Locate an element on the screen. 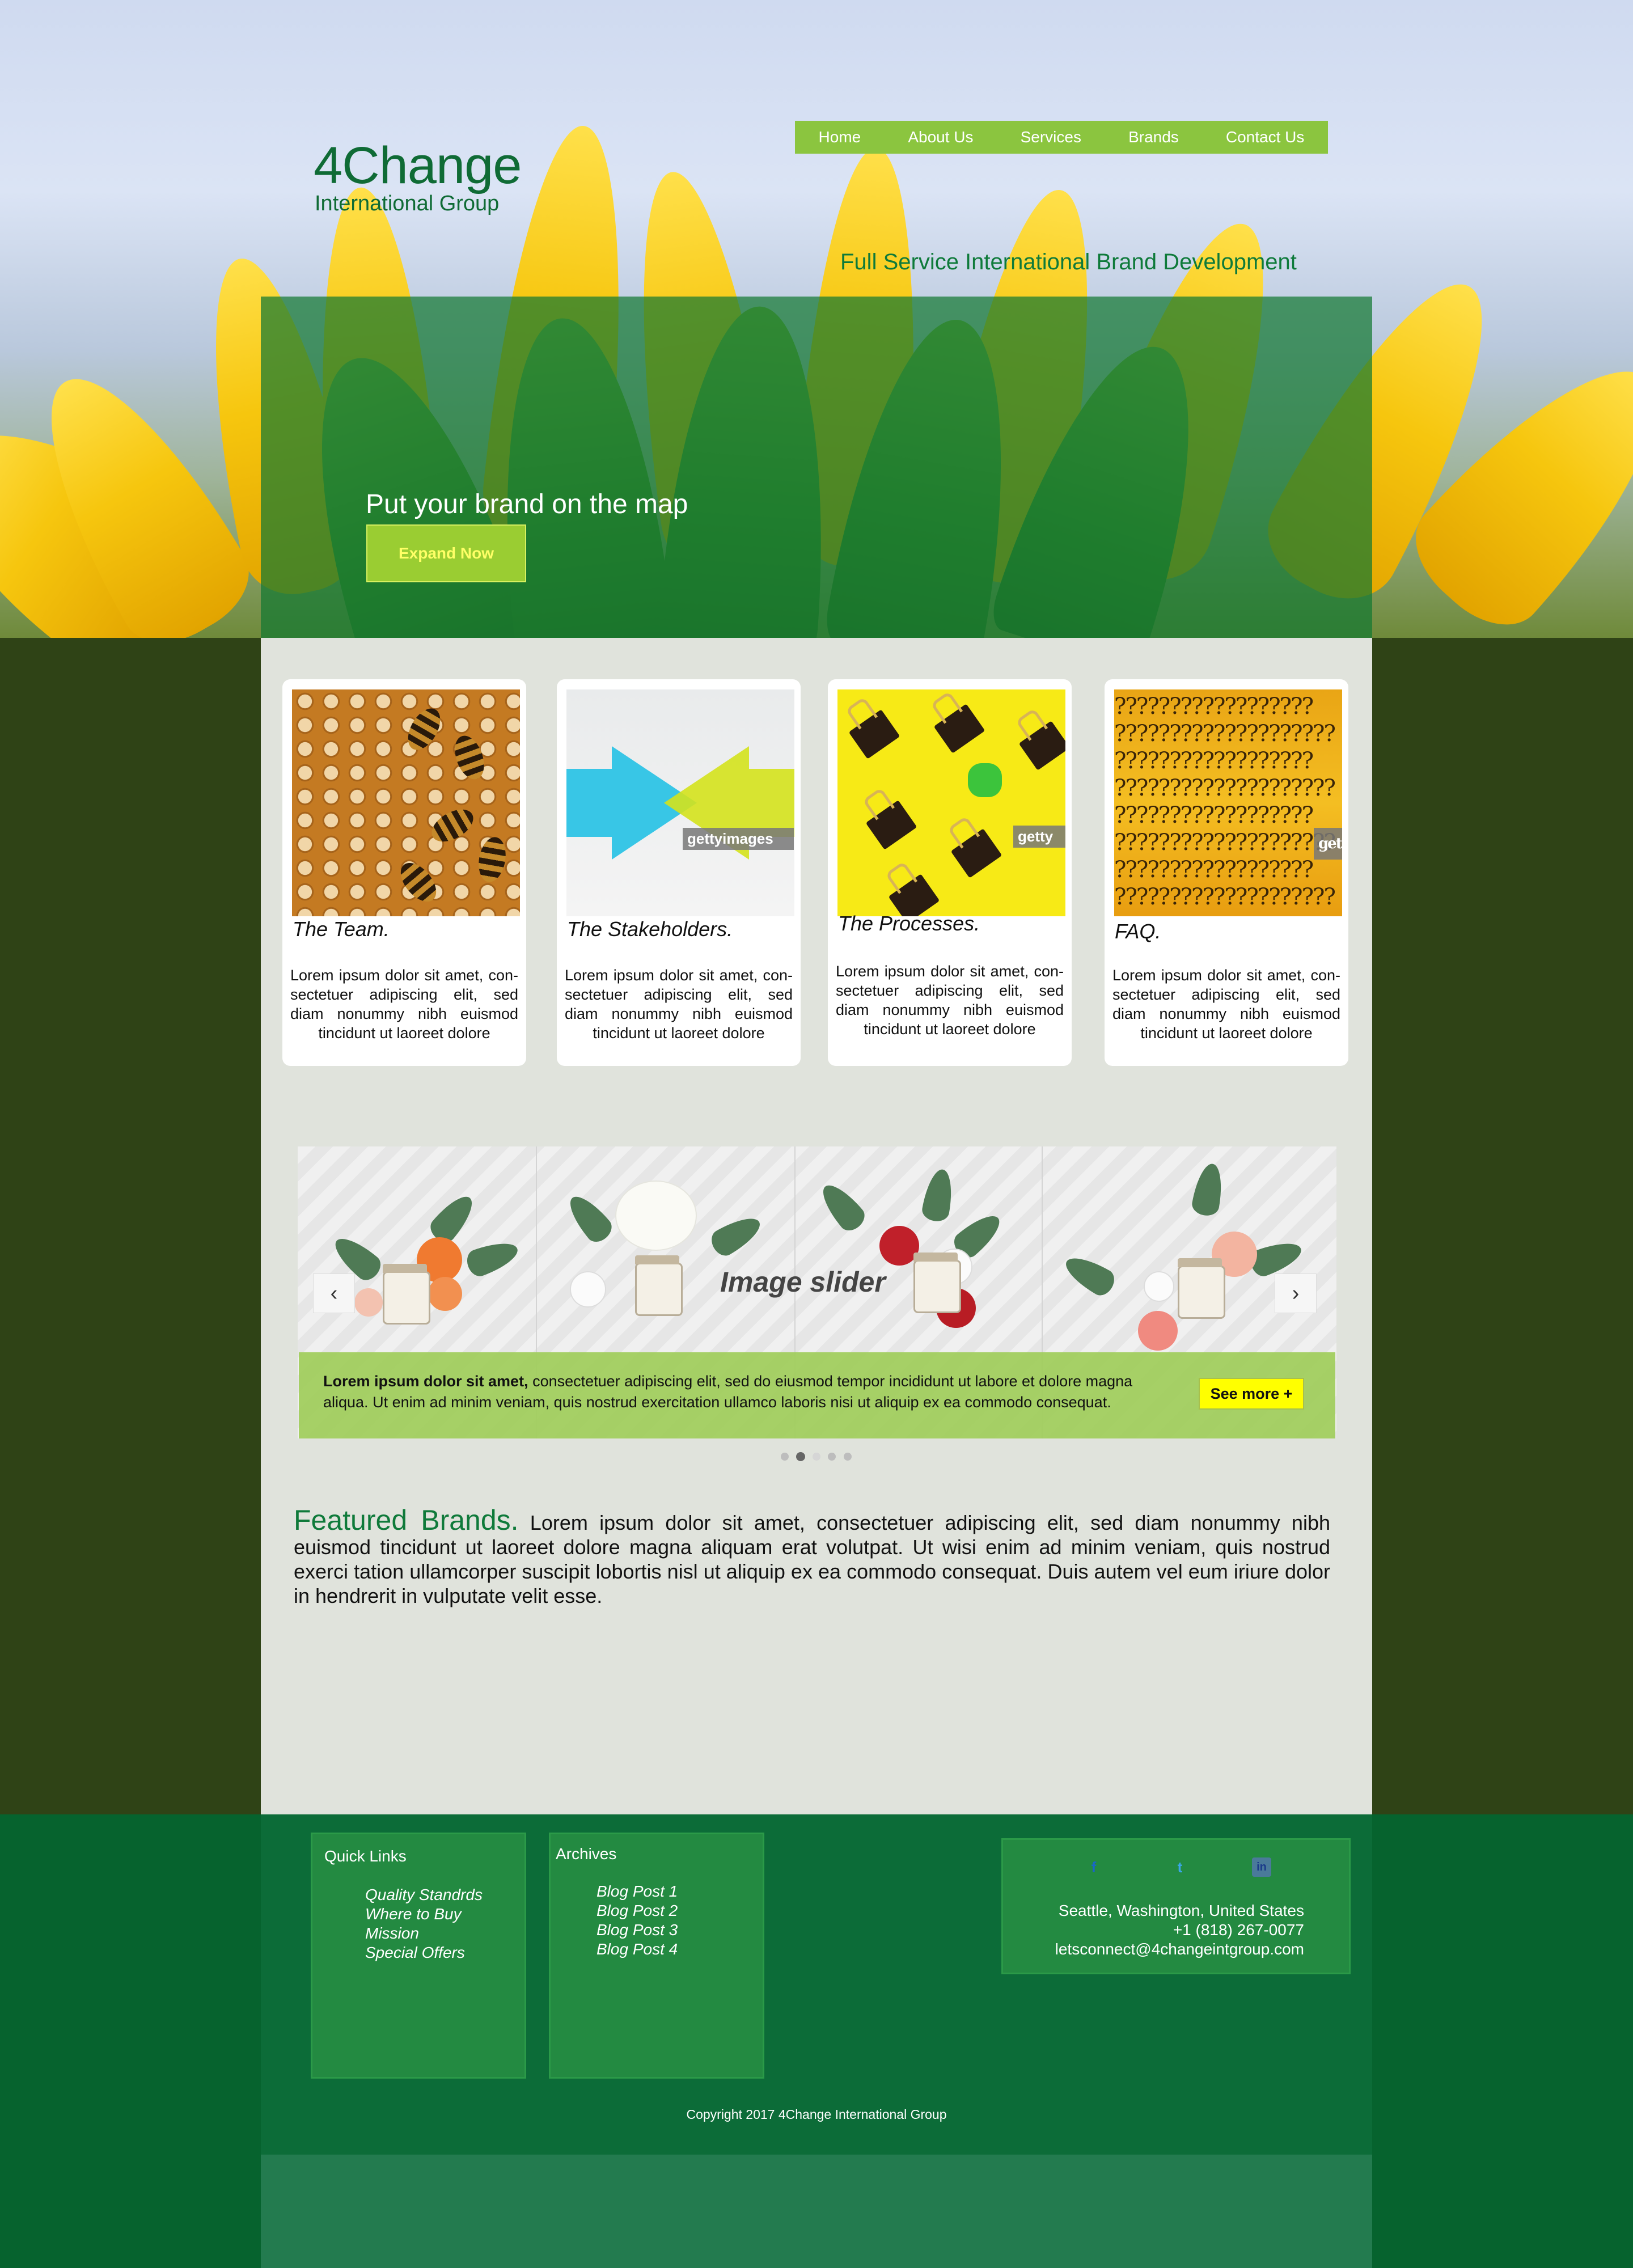 This screenshot has width=1633, height=2268. twitter-icon: t is located at coordinates (1180, 1867).